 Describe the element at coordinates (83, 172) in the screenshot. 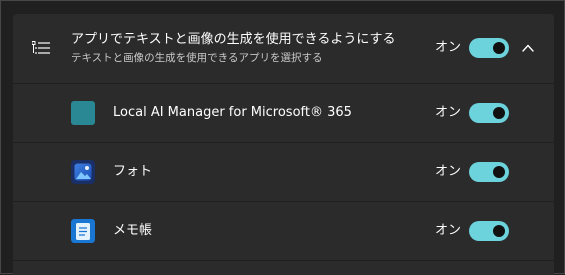

I see `photos-icon` at that location.